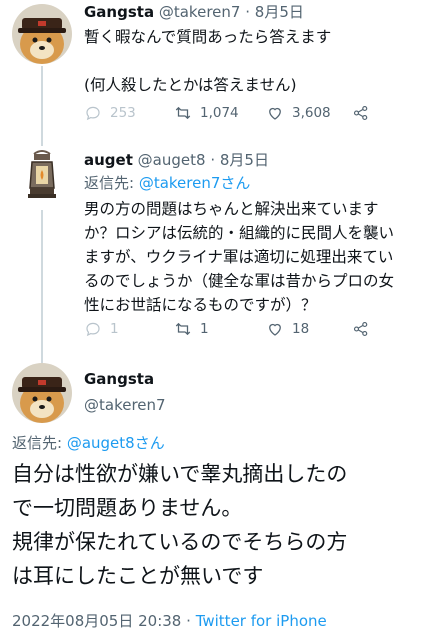  I want to click on retweet-count: 1, so click(204, 329).